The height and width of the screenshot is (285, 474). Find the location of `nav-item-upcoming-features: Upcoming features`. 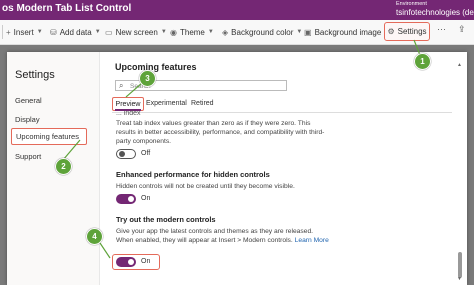

nav-item-upcoming-features: Upcoming features is located at coordinates (49, 136).